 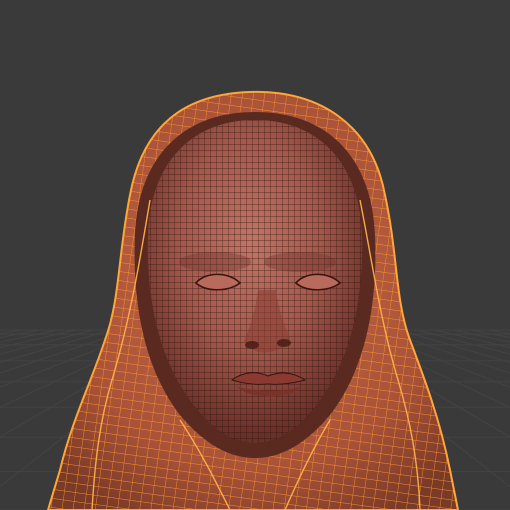 What do you see at coordinates (2, 330) in the screenshot?
I see `grid-line` at bounding box center [2, 330].